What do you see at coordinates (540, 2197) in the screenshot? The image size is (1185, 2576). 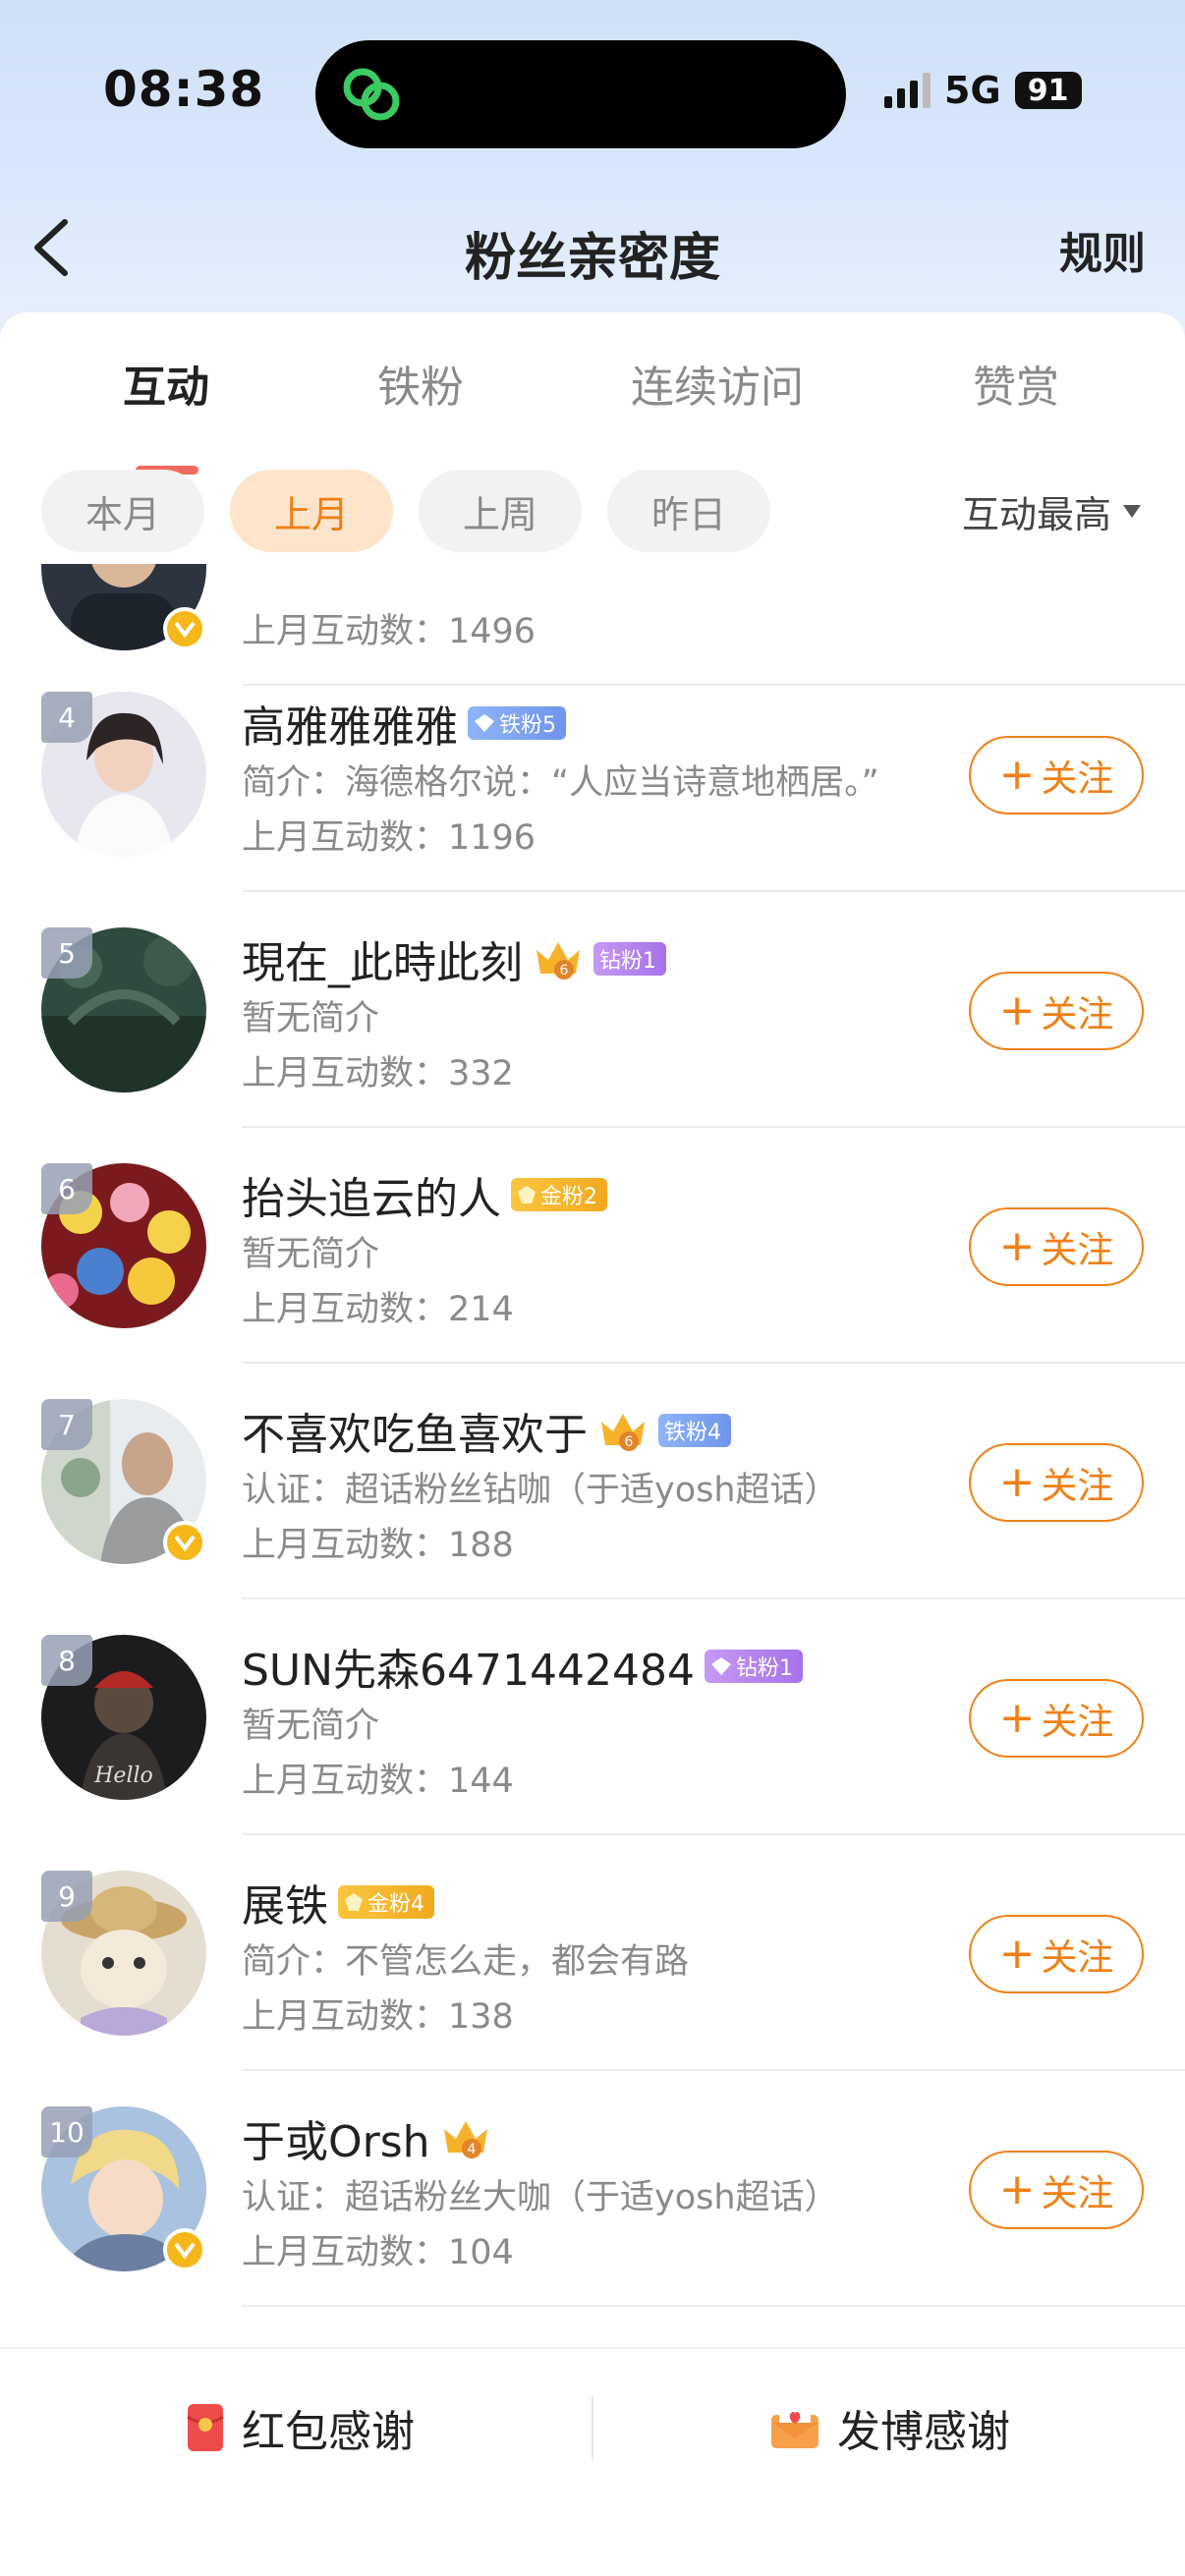 I see `fan-intro: 认证：超话粉丝大咖（于适yosh超话）` at bounding box center [540, 2197].